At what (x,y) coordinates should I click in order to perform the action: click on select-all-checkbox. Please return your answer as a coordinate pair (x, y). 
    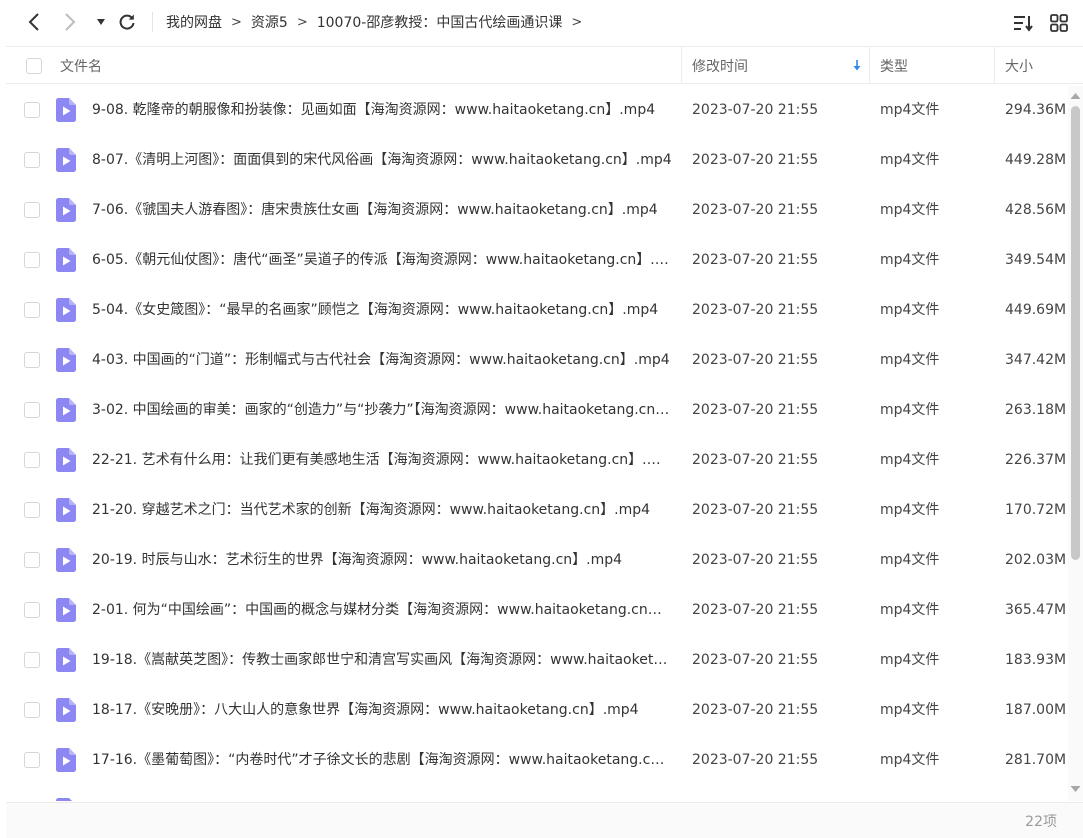
    Looking at the image, I should click on (34, 65).